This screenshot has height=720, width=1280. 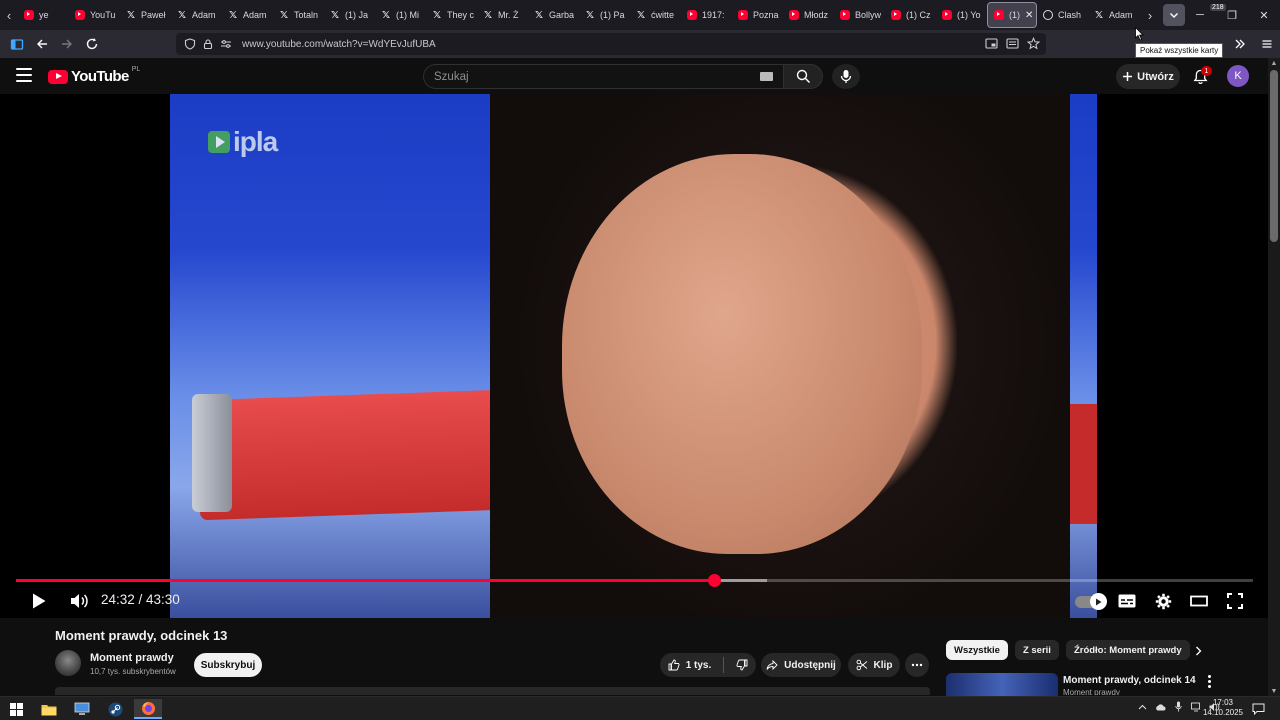 I want to click on close-tab-icon: ✕, so click(x=1029, y=15).